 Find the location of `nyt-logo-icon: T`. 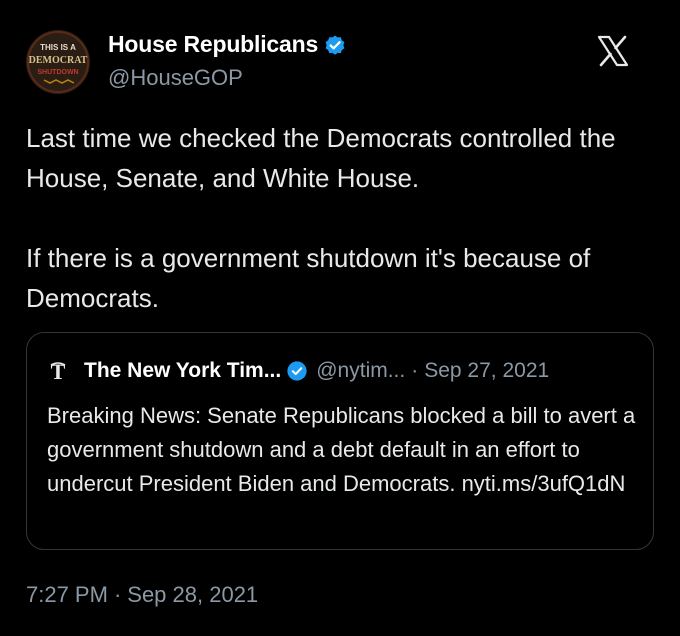

nyt-logo-icon: T is located at coordinates (58, 371).